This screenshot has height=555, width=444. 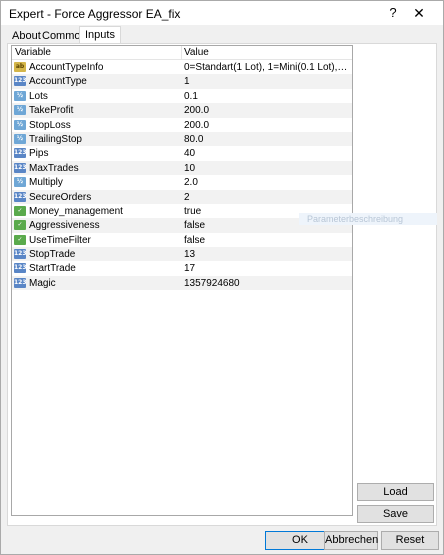 I want to click on variable-value: 80.0, so click(x=267, y=139).